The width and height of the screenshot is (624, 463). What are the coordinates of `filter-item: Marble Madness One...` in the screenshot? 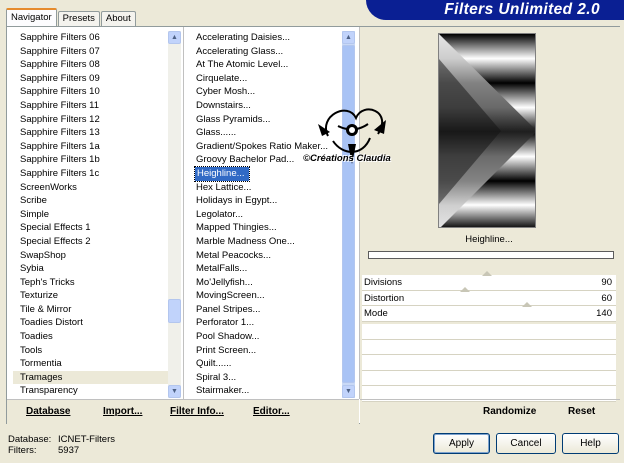 It's located at (266, 242).